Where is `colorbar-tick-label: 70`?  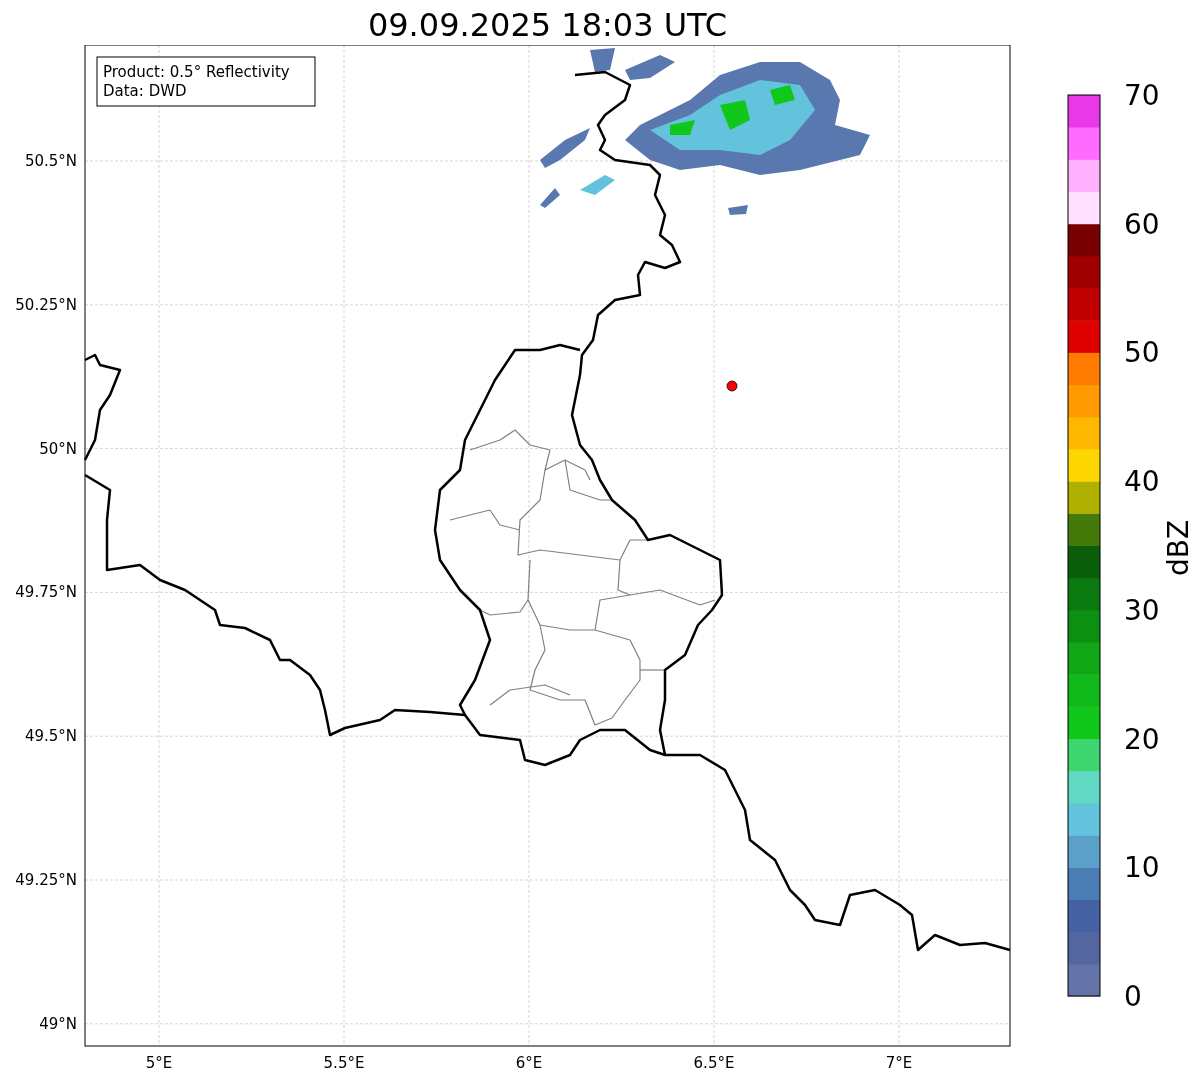
colorbar-tick-label: 70 is located at coordinates (1142, 95).